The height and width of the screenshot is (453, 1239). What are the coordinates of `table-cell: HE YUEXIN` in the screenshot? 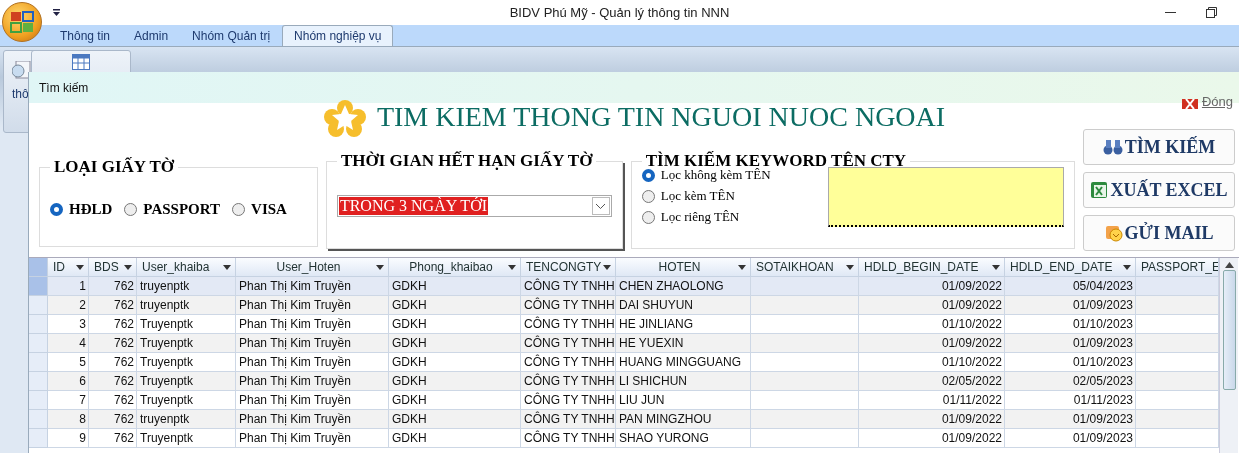 It's located at (683, 343).